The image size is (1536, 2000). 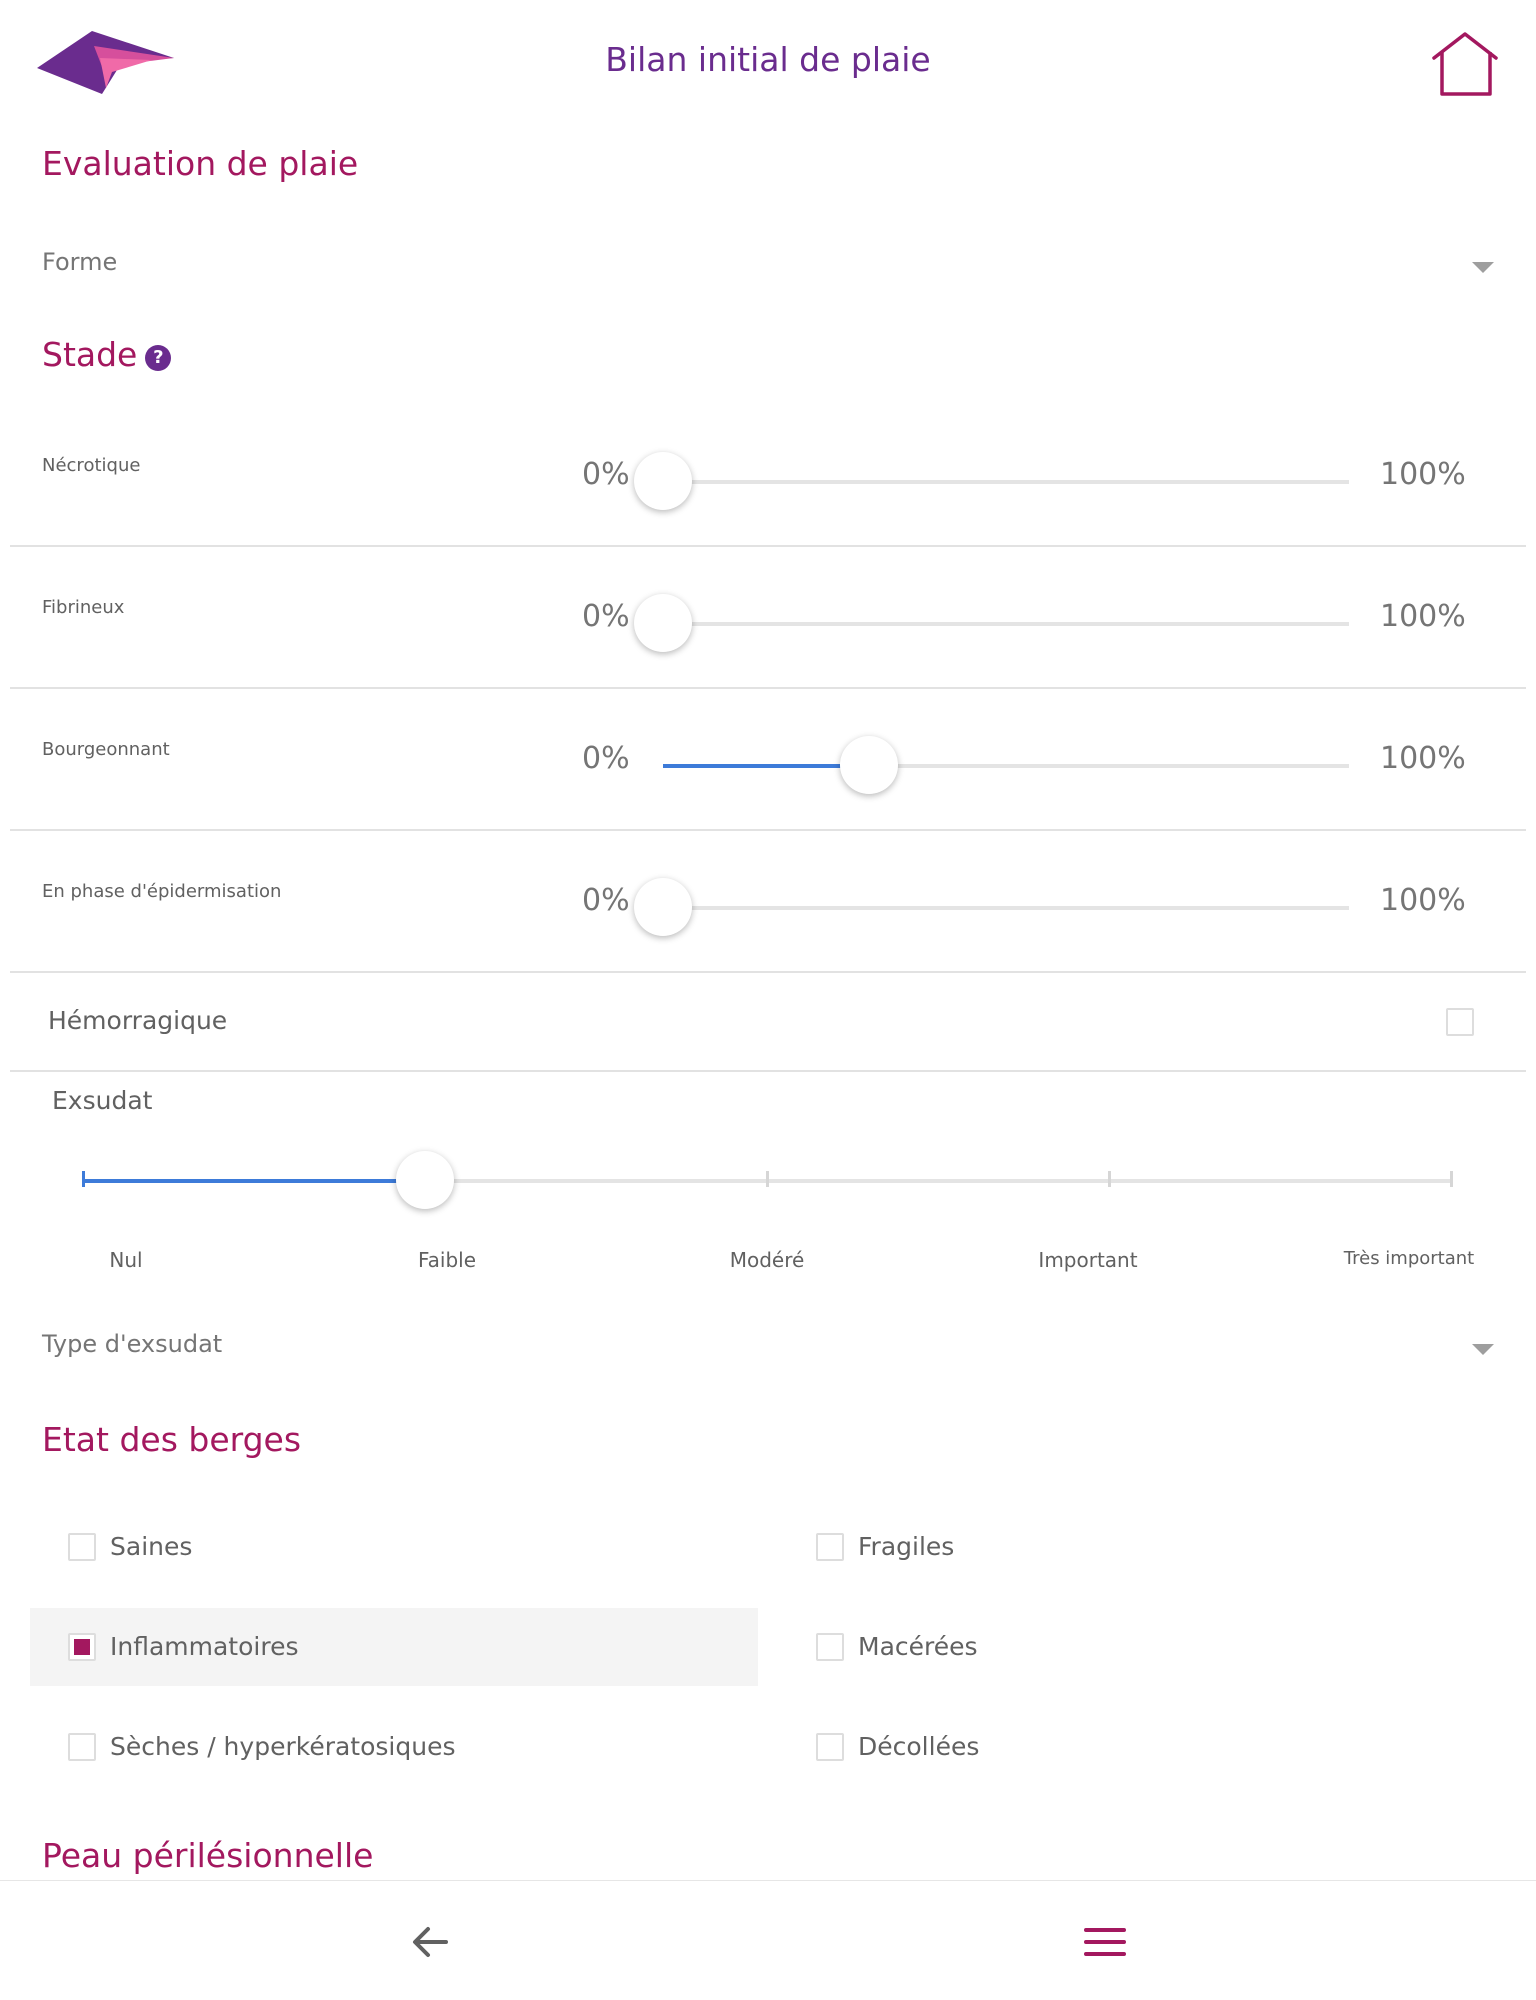 I want to click on forme-select: Forme, so click(x=768, y=266).